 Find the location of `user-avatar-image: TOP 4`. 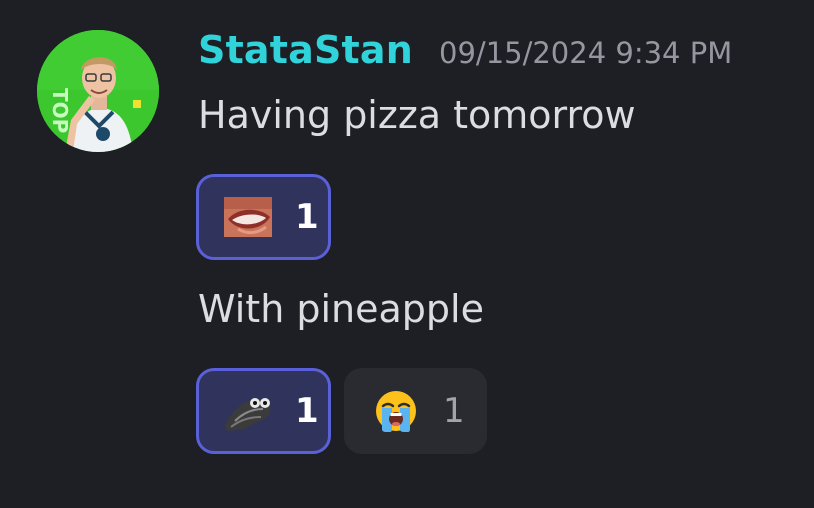

user-avatar-image: TOP 4 is located at coordinates (98, 91).